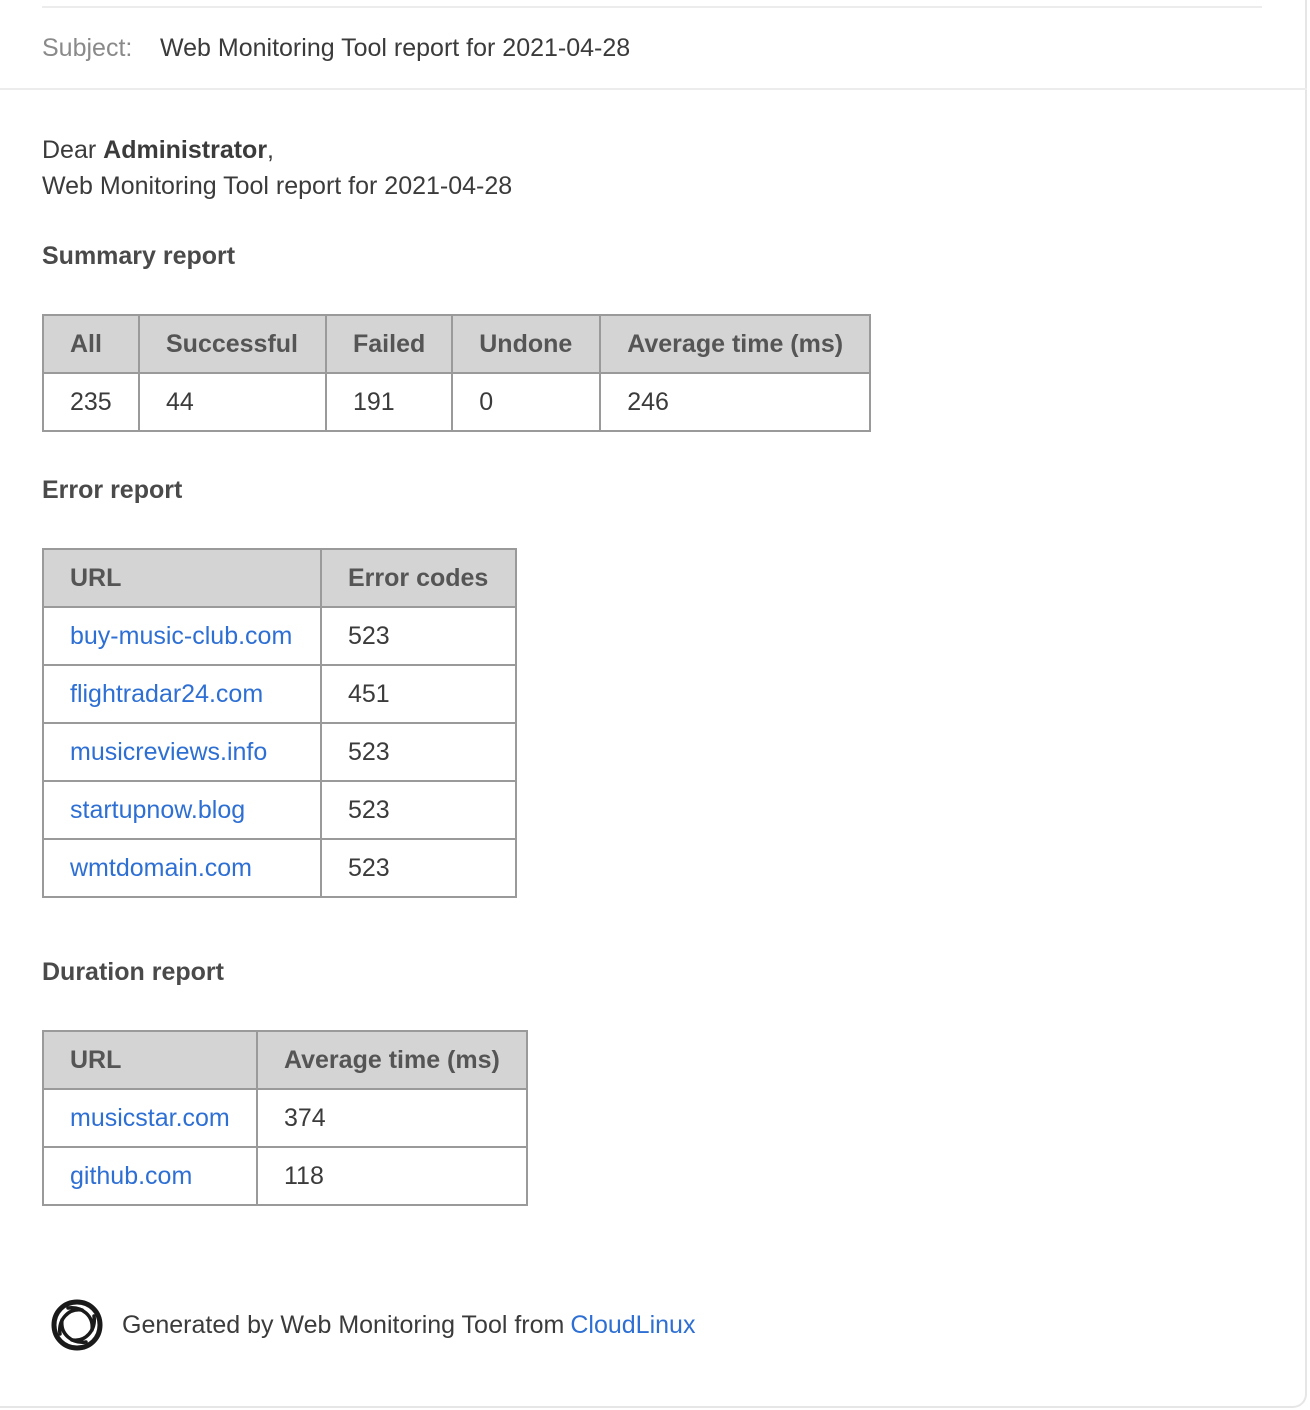 The height and width of the screenshot is (1410, 1310). What do you see at coordinates (392, 1176) in the screenshot?
I see `duration-time-cell: 118` at bounding box center [392, 1176].